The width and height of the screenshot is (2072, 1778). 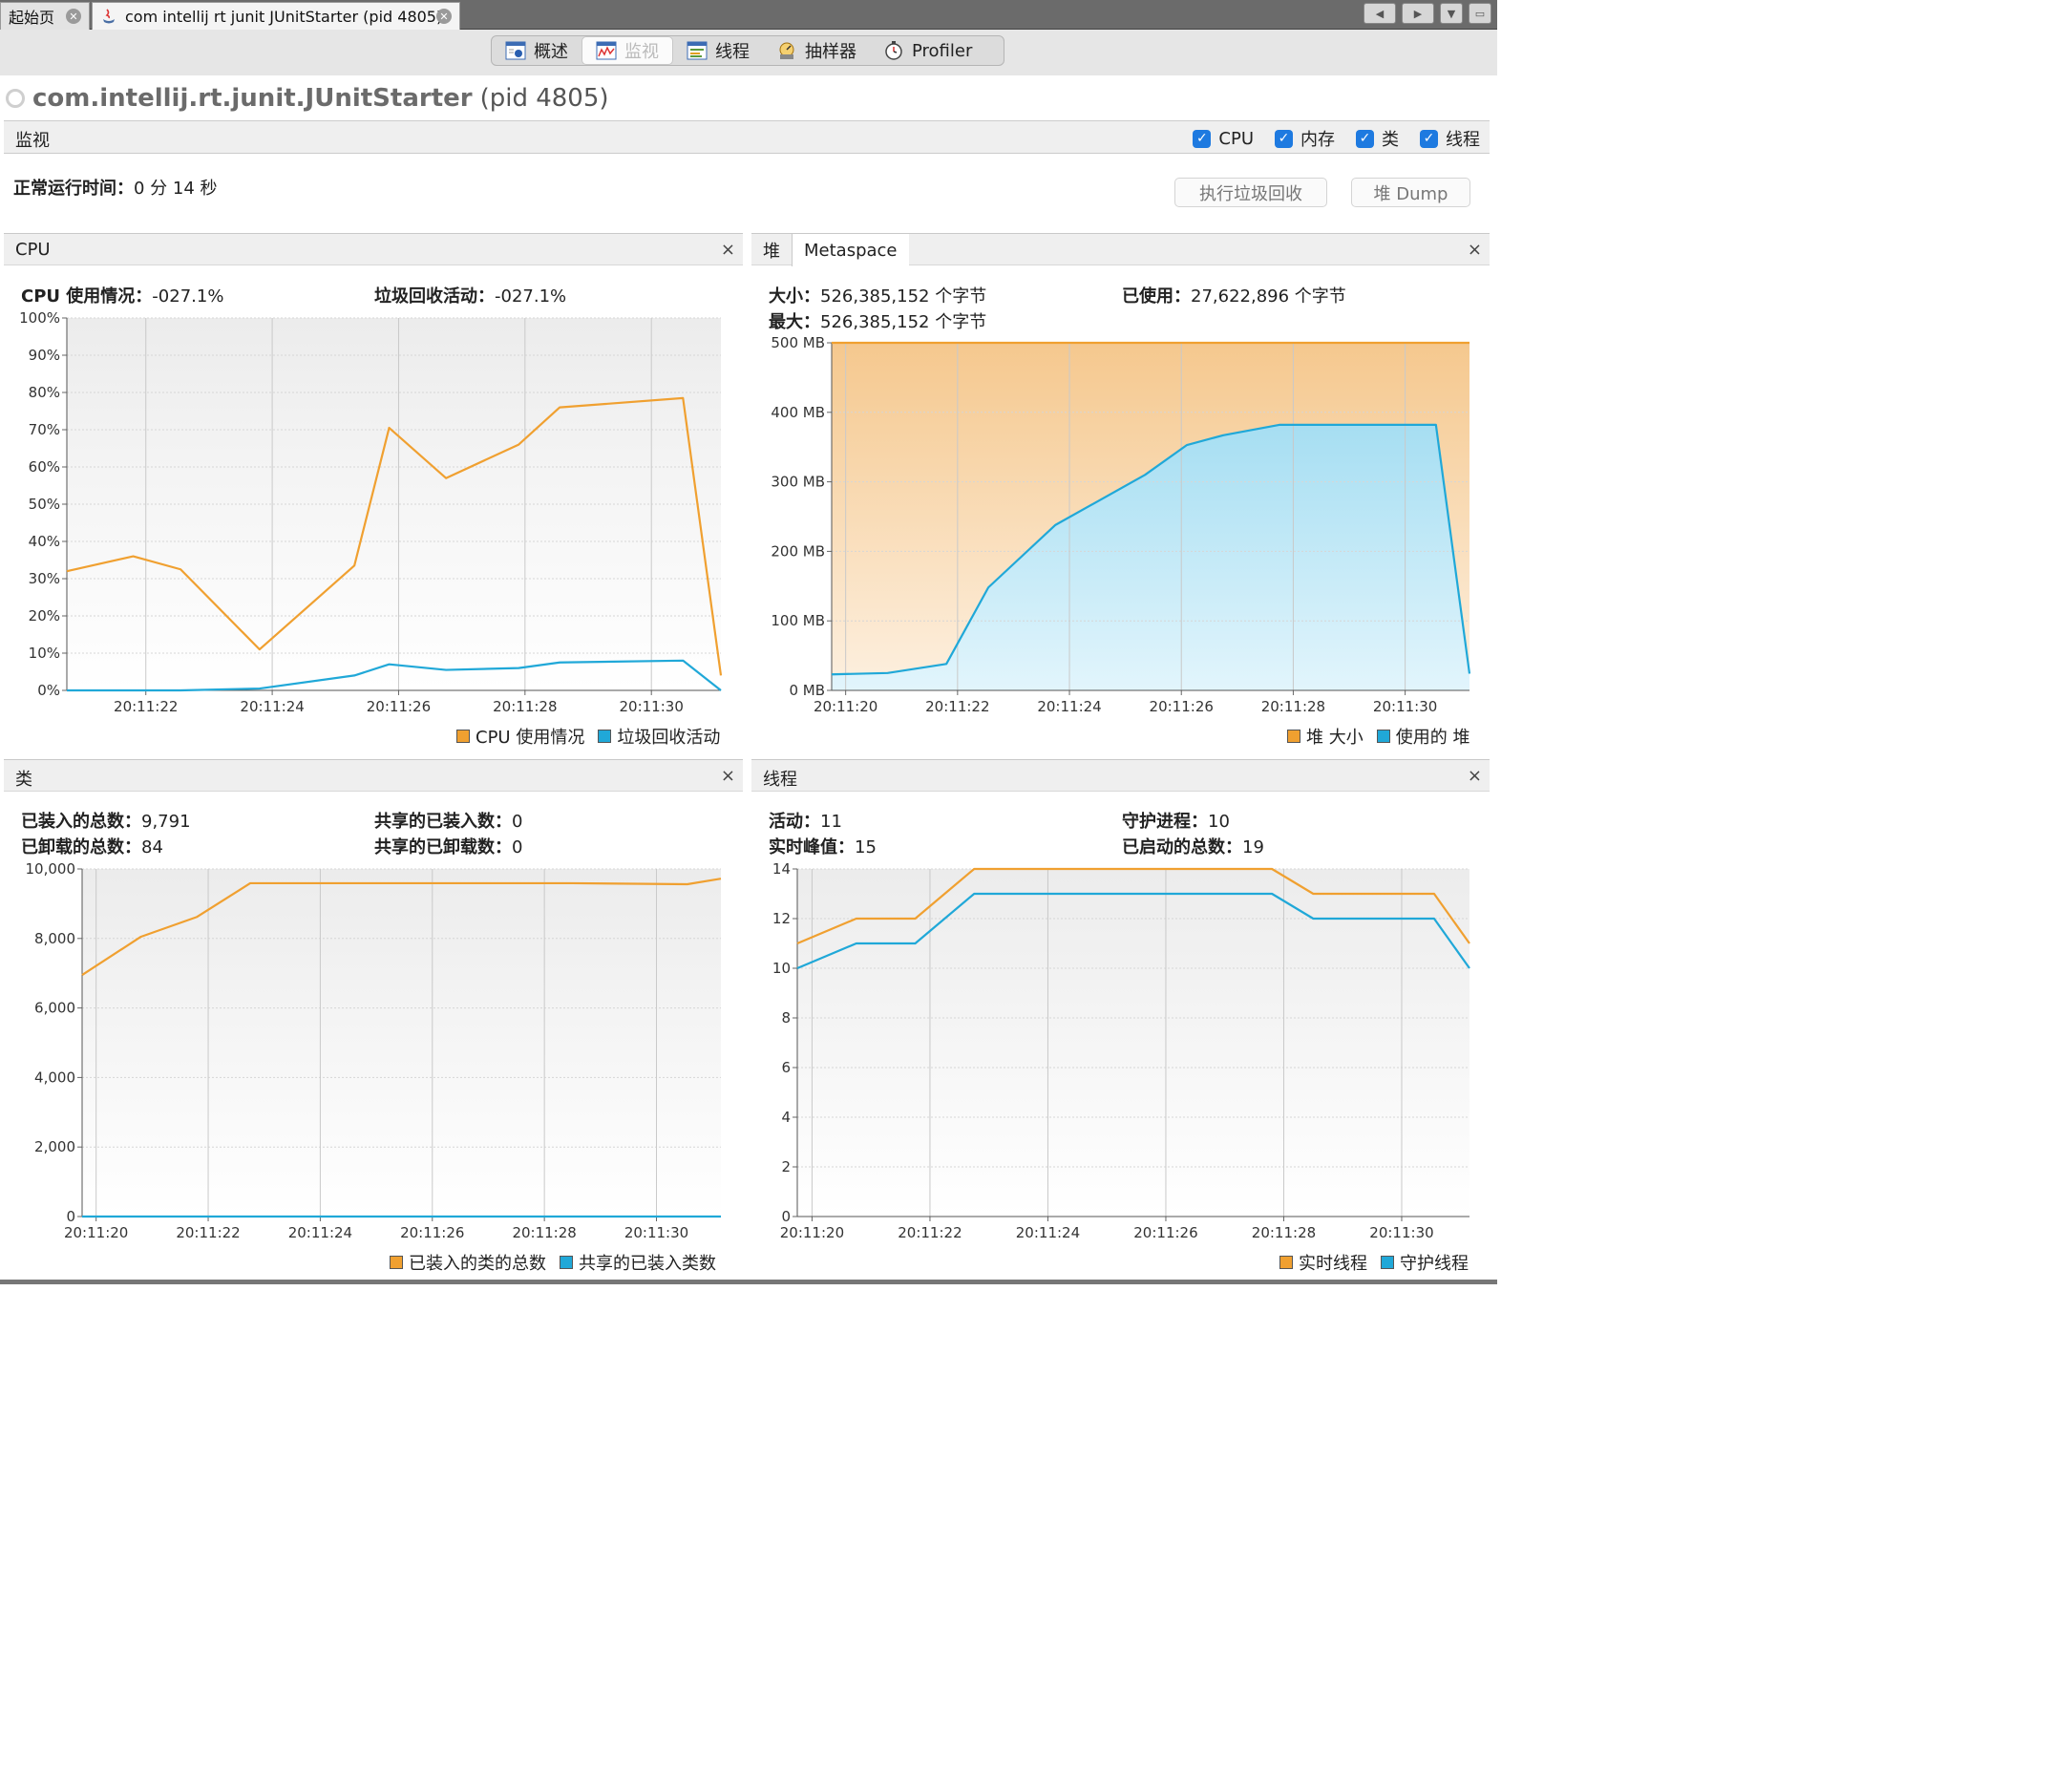 I want to click on stat-value: 84, so click(x=152, y=847).